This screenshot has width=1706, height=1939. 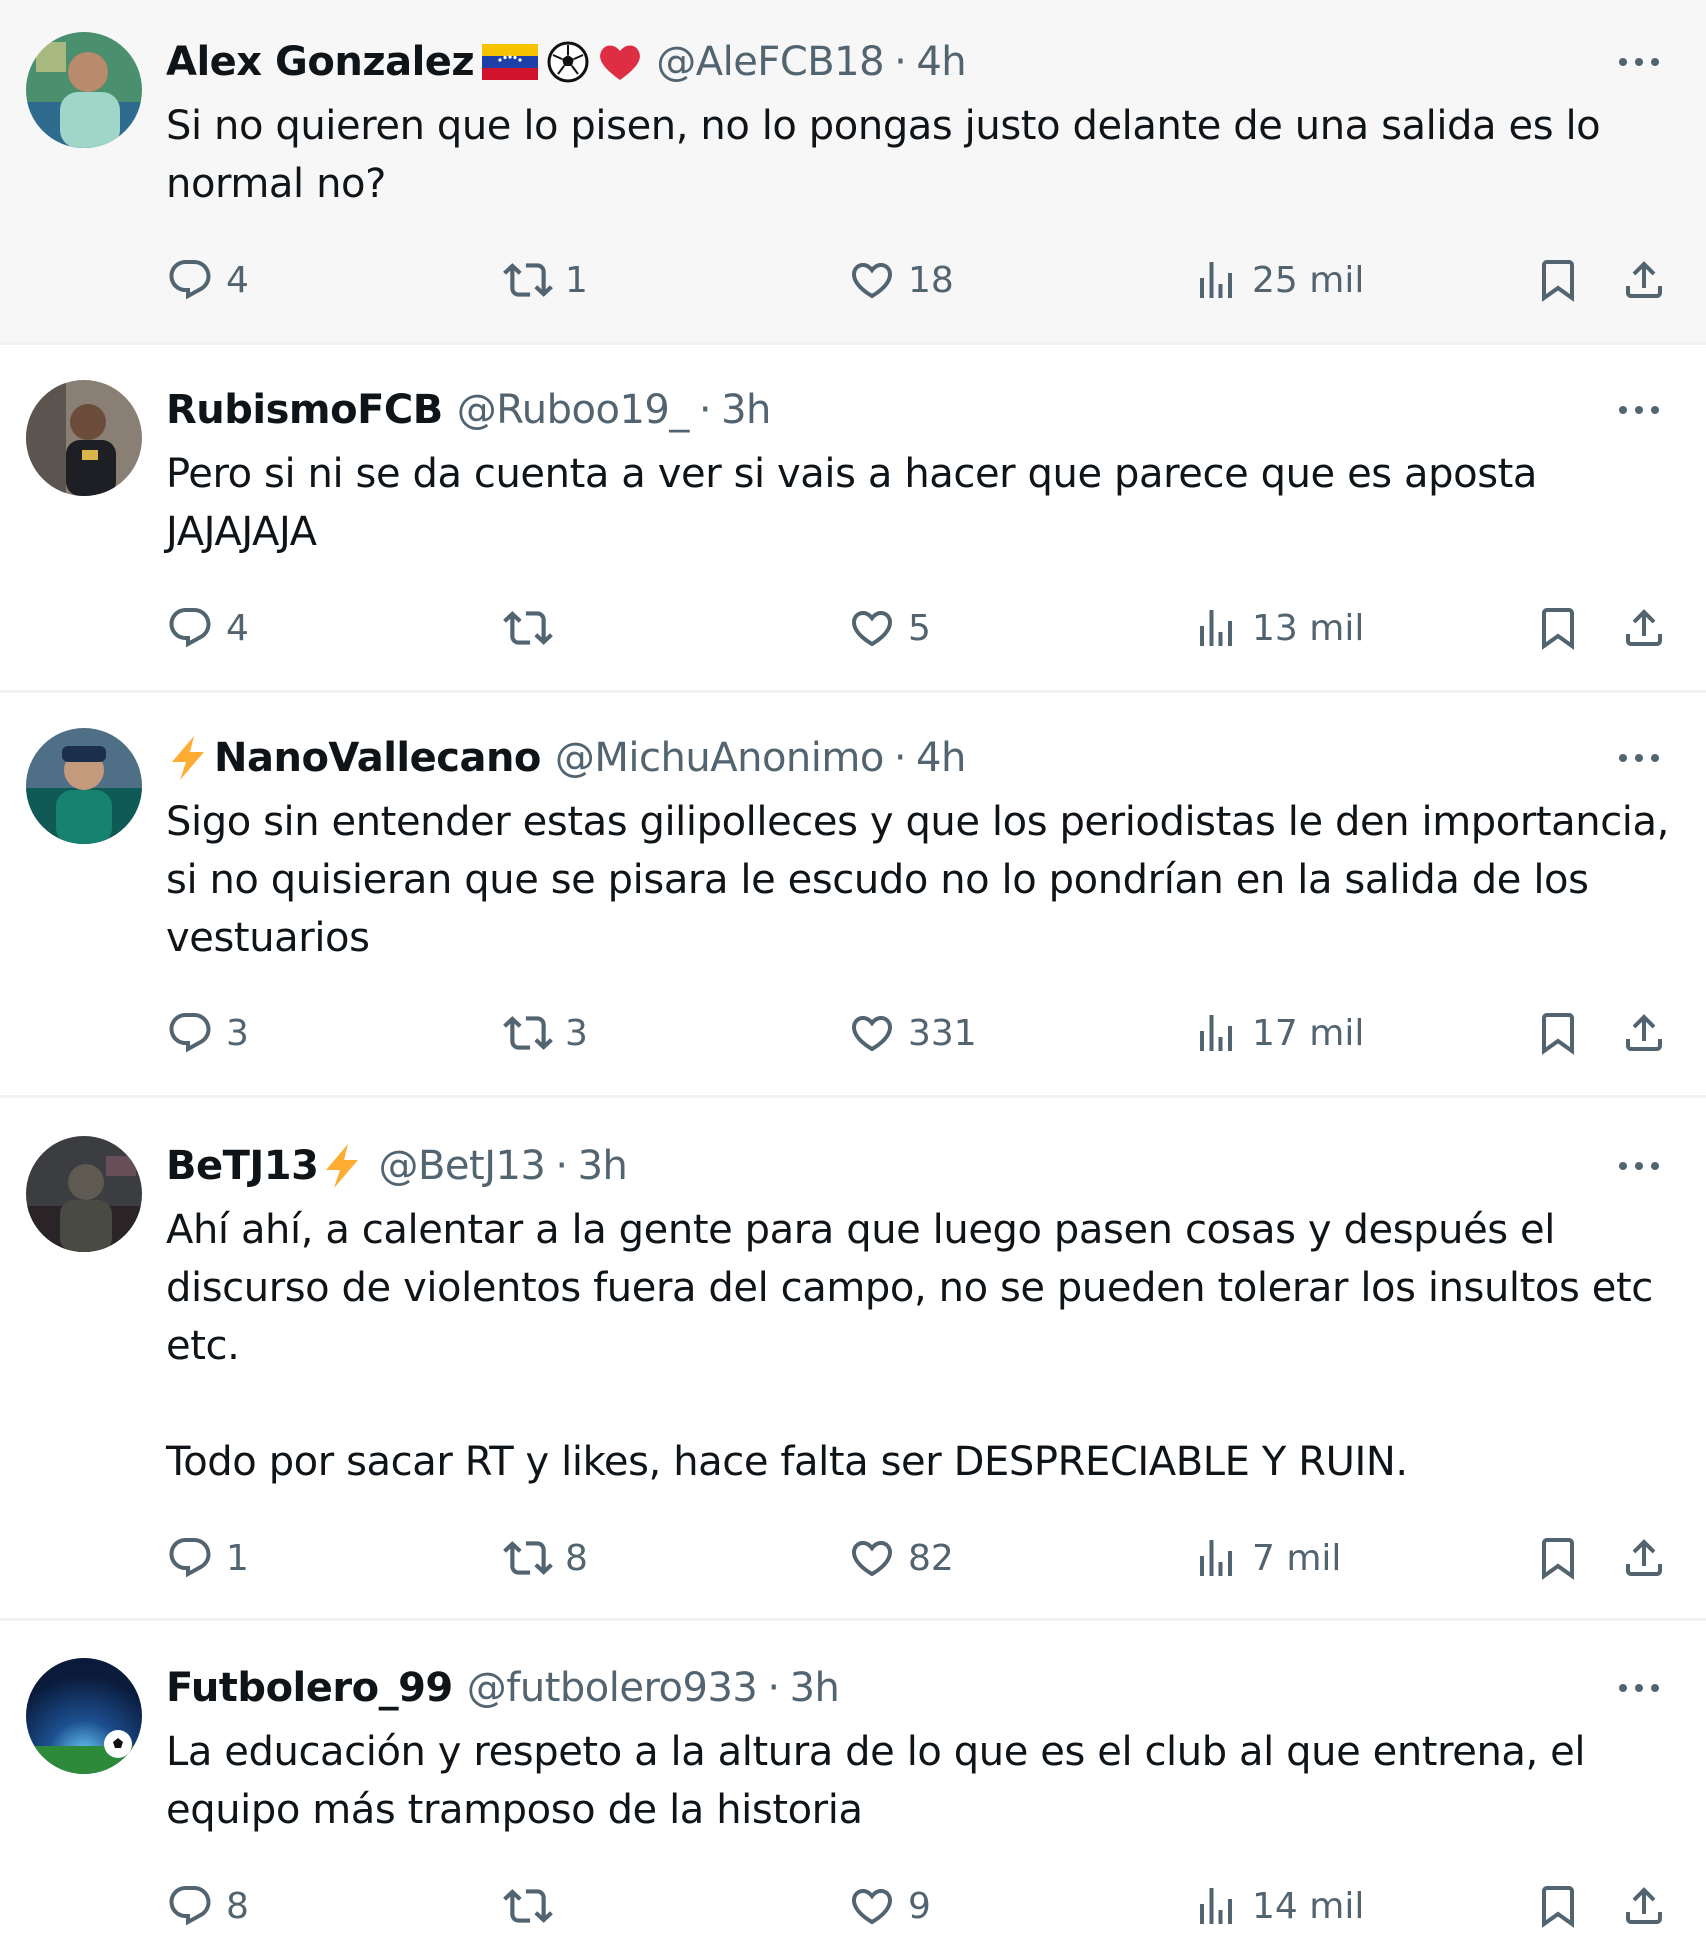 I want to click on views-count: 14 mil, so click(x=1308, y=1906).